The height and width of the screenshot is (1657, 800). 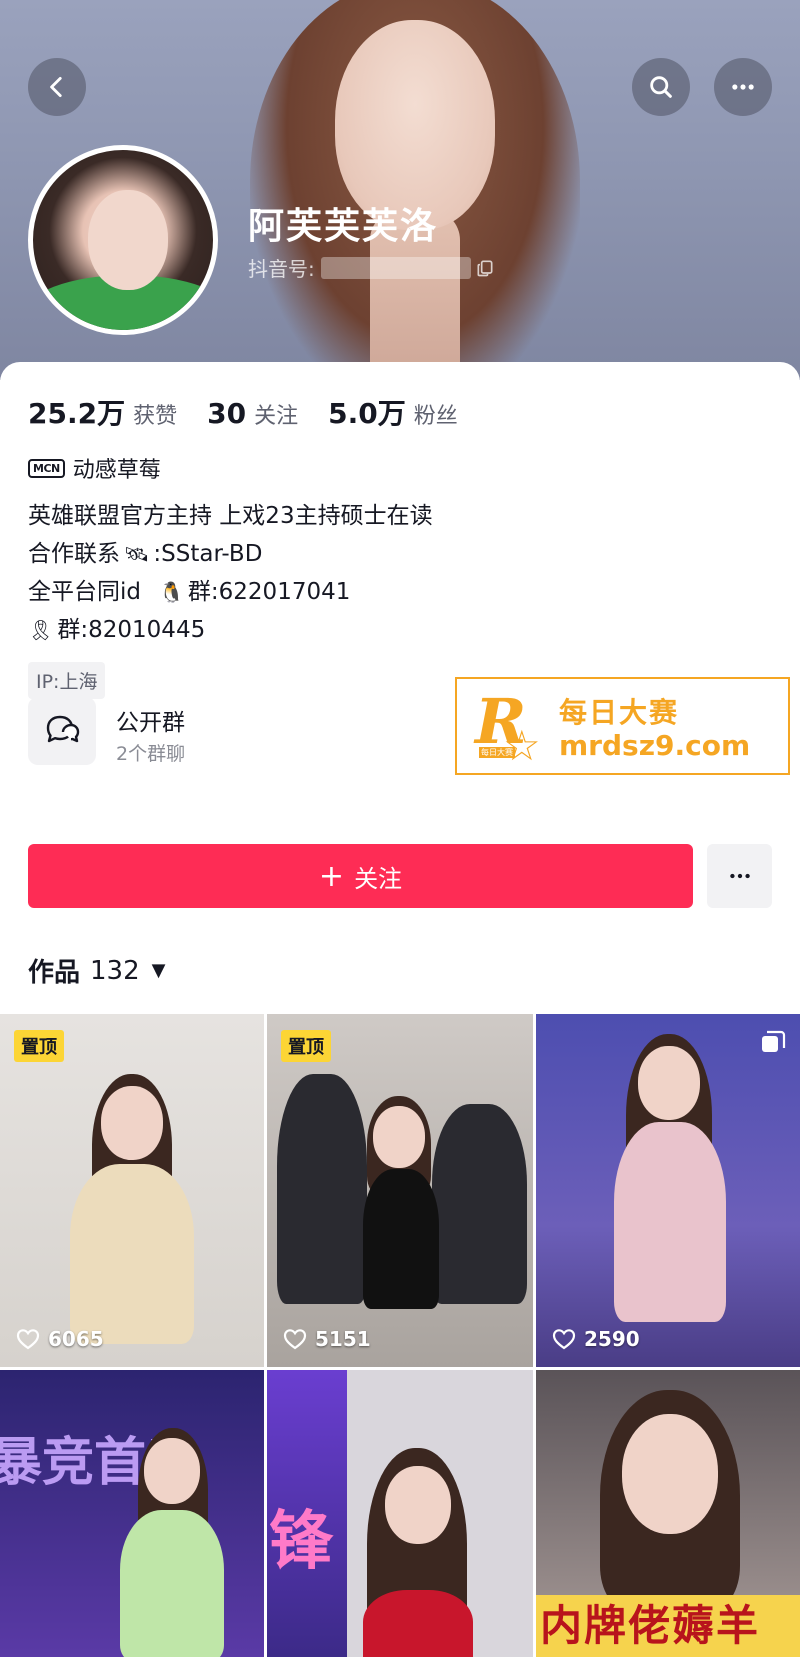 What do you see at coordinates (435, 416) in the screenshot?
I see `stat-followers-label: 粉丝` at bounding box center [435, 416].